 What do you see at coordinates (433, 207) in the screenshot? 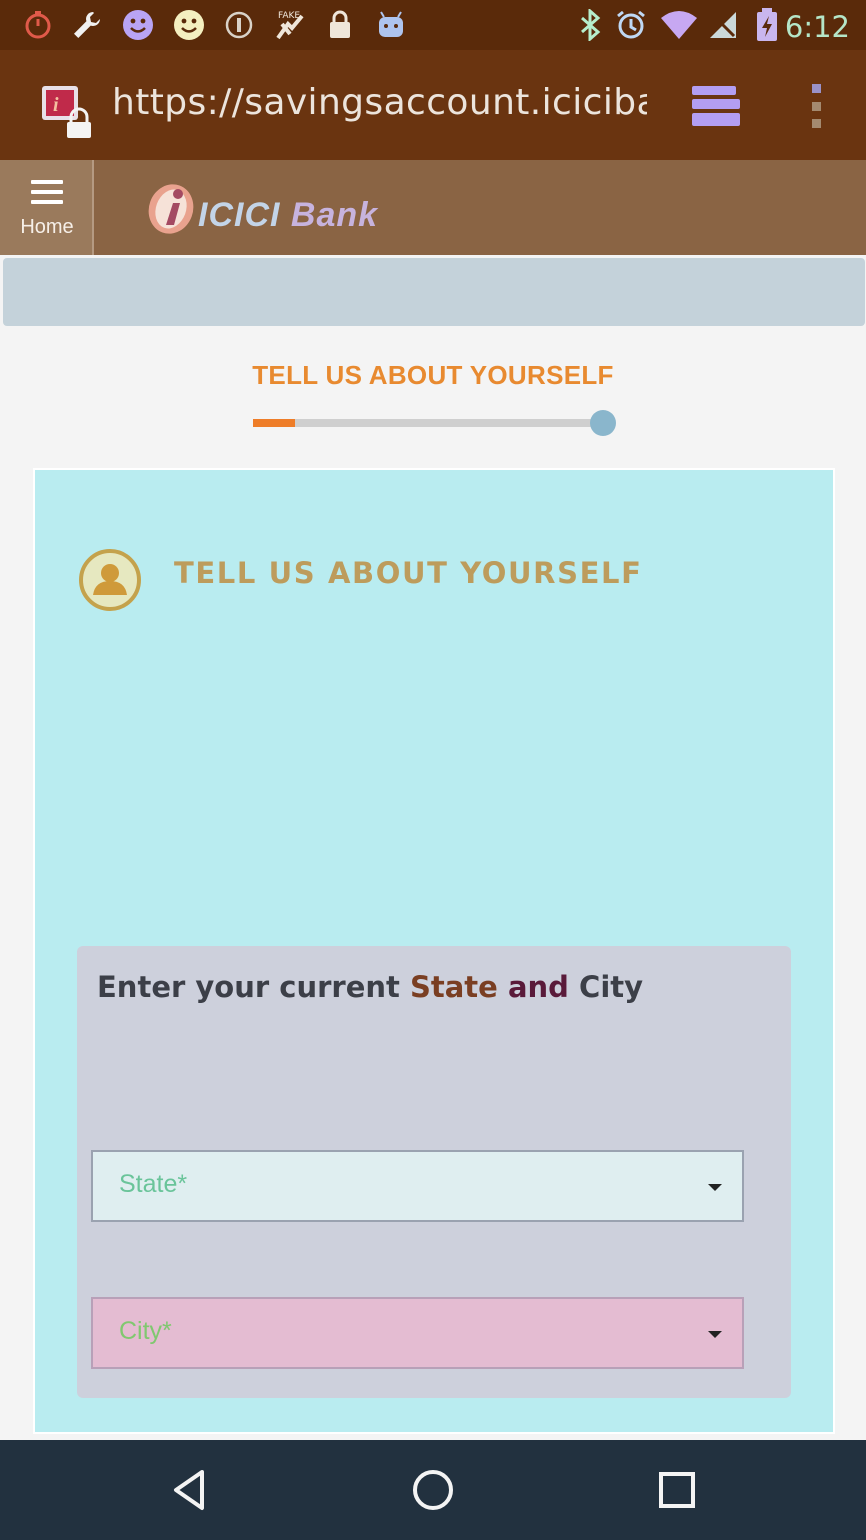
I see `site-header: Home` at bounding box center [433, 207].